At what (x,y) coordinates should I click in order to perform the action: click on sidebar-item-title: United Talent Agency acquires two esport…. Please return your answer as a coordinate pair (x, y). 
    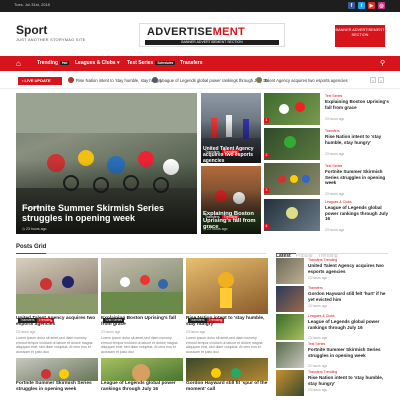
    Looking at the image, I should click on (349, 268).